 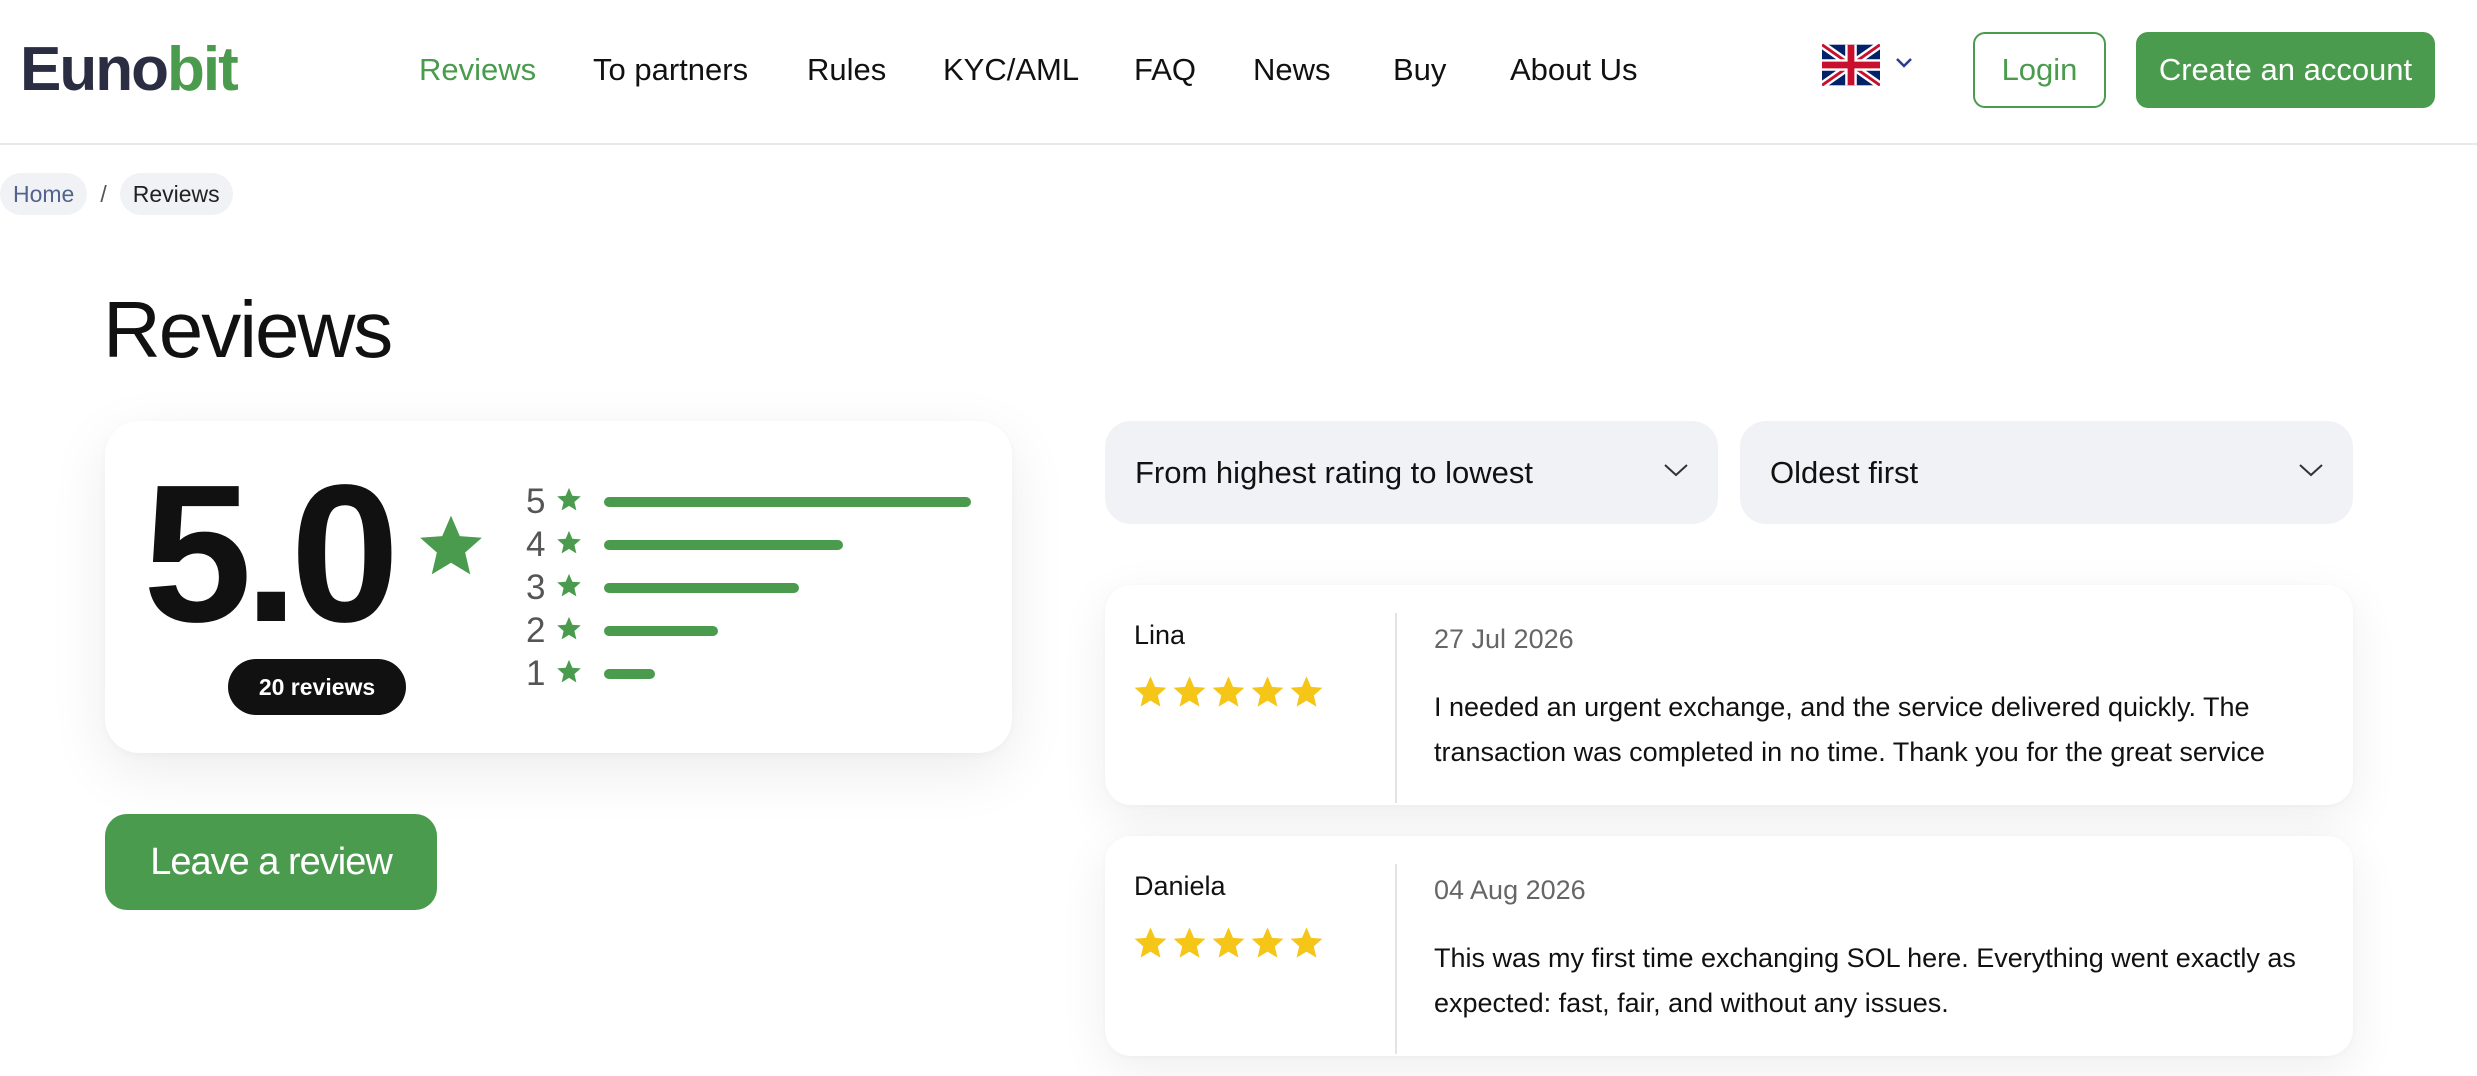 What do you see at coordinates (536, 673) in the screenshot?
I see `rating-distribution-label: 1` at bounding box center [536, 673].